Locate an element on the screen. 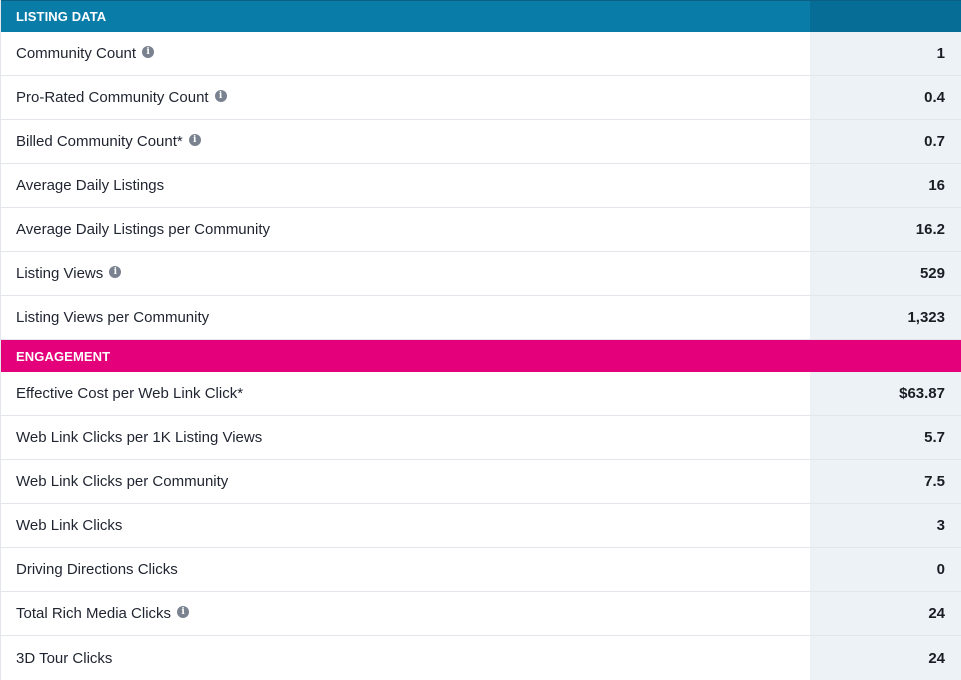 This screenshot has width=961, height=680. table-row: Listing Views i 529 is located at coordinates (481, 274).